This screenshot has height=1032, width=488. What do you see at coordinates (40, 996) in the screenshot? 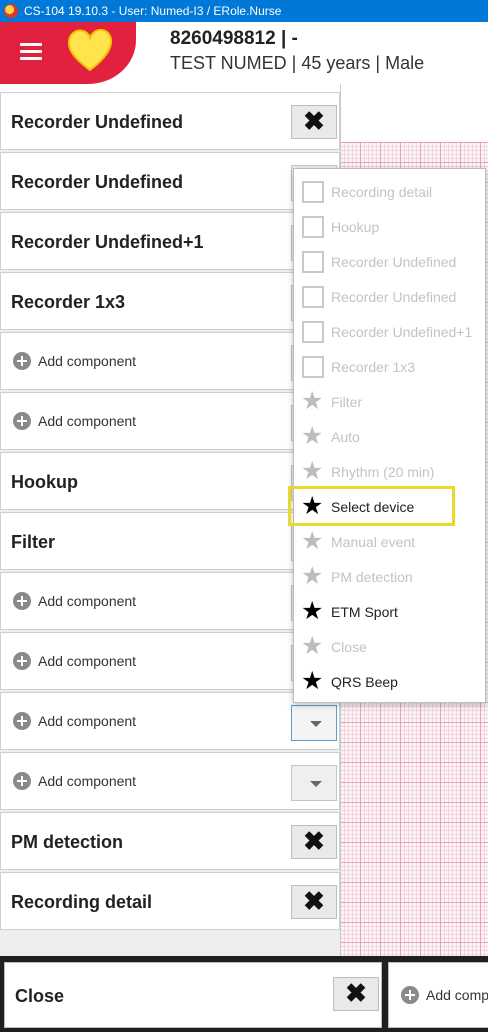
I see `close-label: Close` at bounding box center [40, 996].